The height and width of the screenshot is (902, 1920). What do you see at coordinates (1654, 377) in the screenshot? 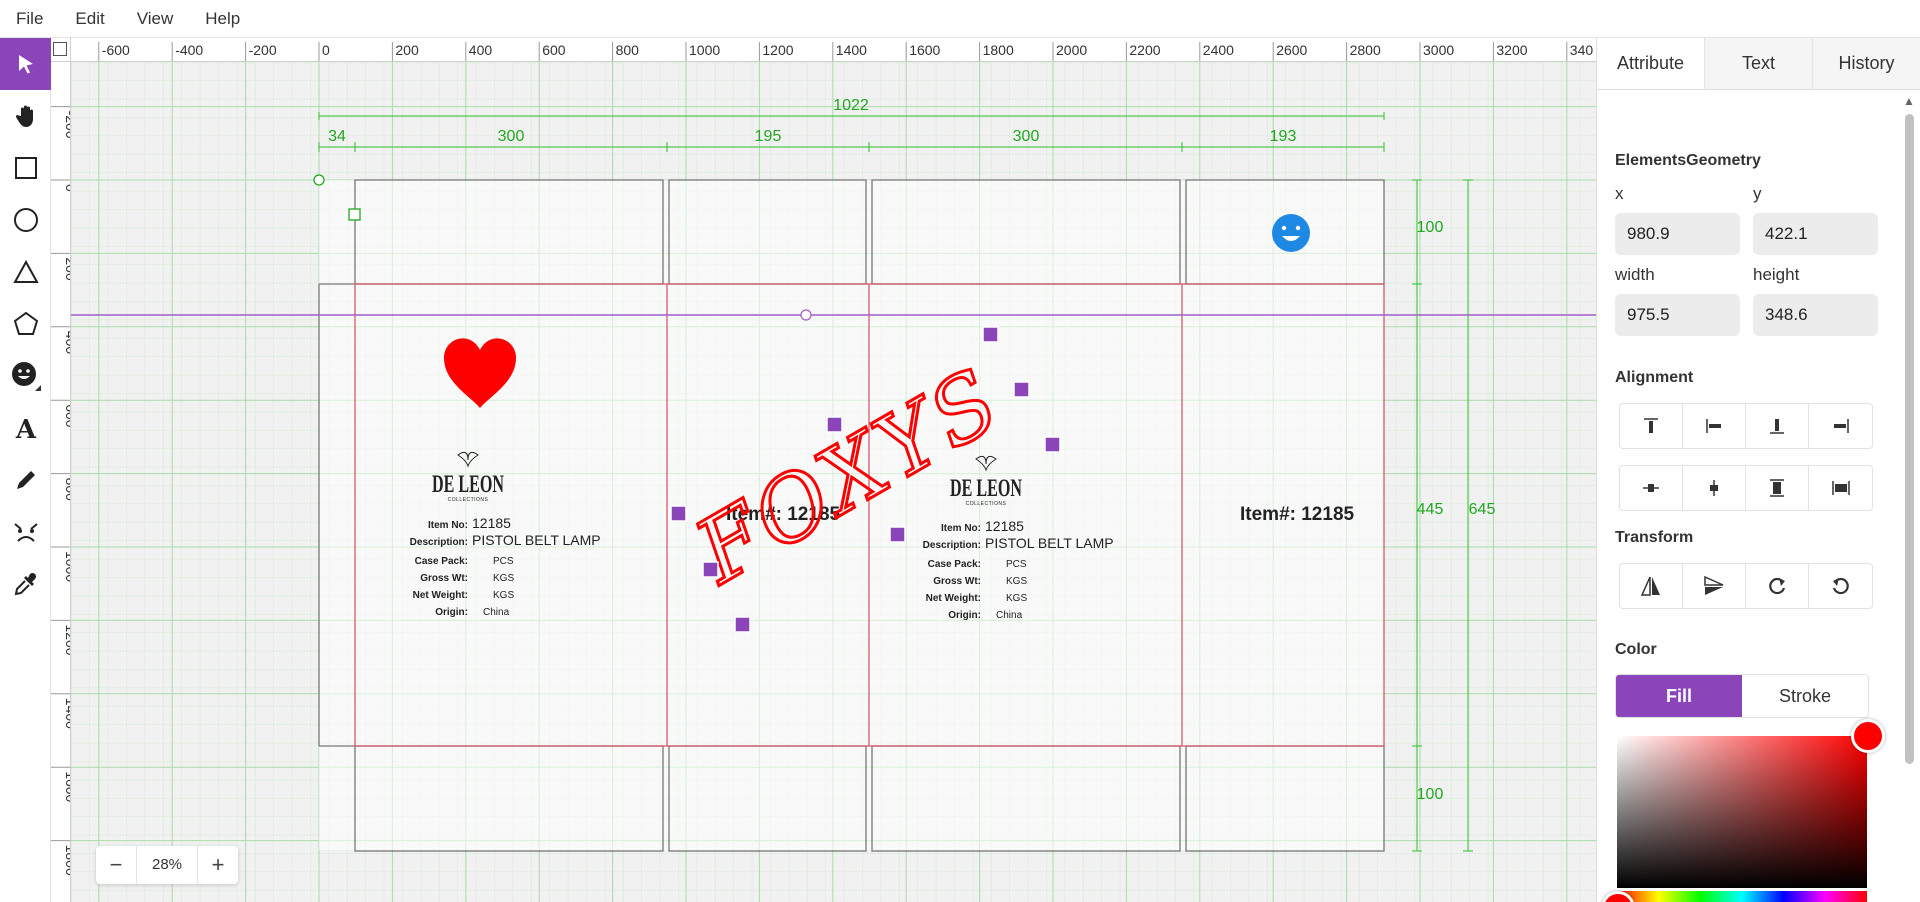
I see `alignment-title: Alignment` at bounding box center [1654, 377].